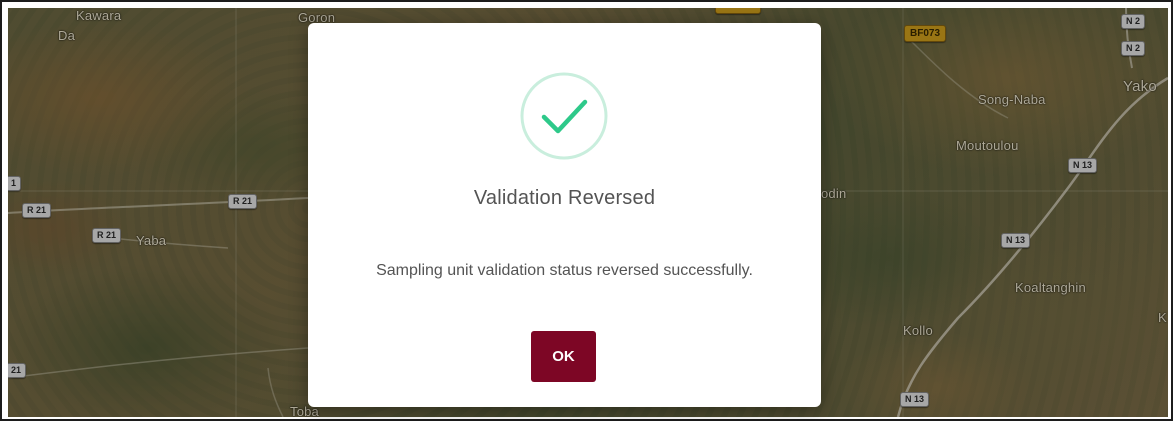  I want to click on success-check-icon, so click(564, 116).